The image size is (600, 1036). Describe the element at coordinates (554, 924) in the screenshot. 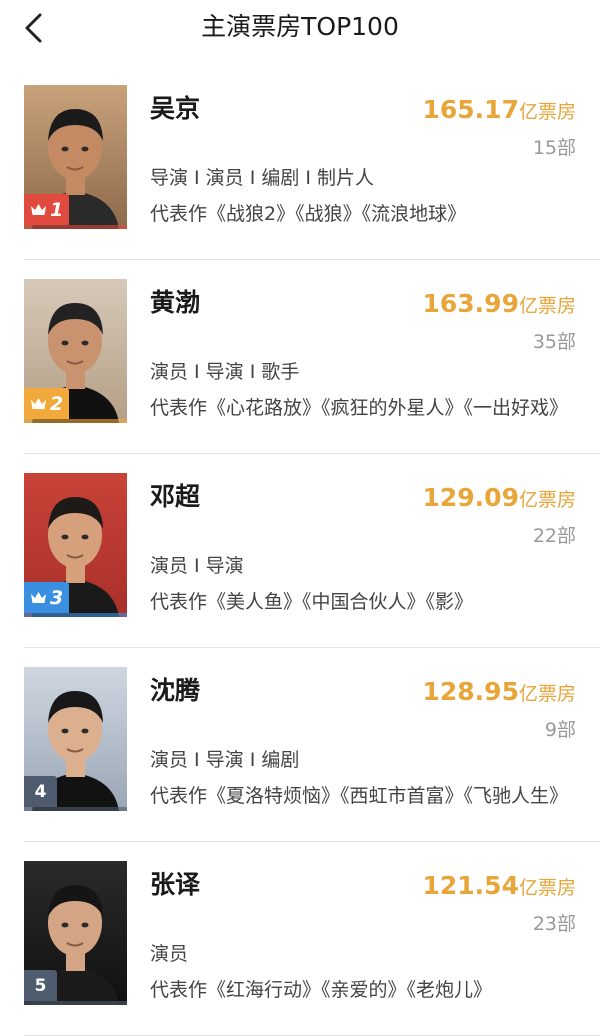

I see `film-count: 23部` at that location.